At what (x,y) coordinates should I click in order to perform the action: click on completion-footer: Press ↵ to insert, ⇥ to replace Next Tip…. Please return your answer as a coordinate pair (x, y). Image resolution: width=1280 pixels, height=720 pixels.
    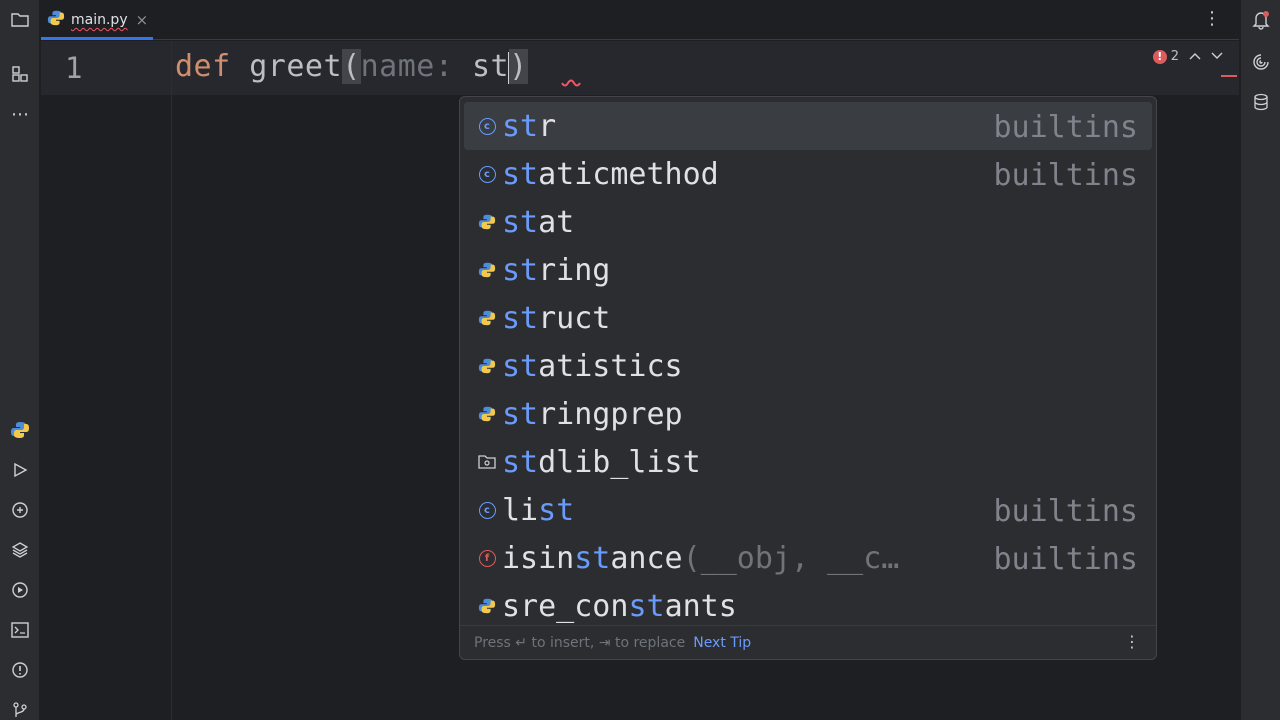
    Looking at the image, I should click on (808, 642).